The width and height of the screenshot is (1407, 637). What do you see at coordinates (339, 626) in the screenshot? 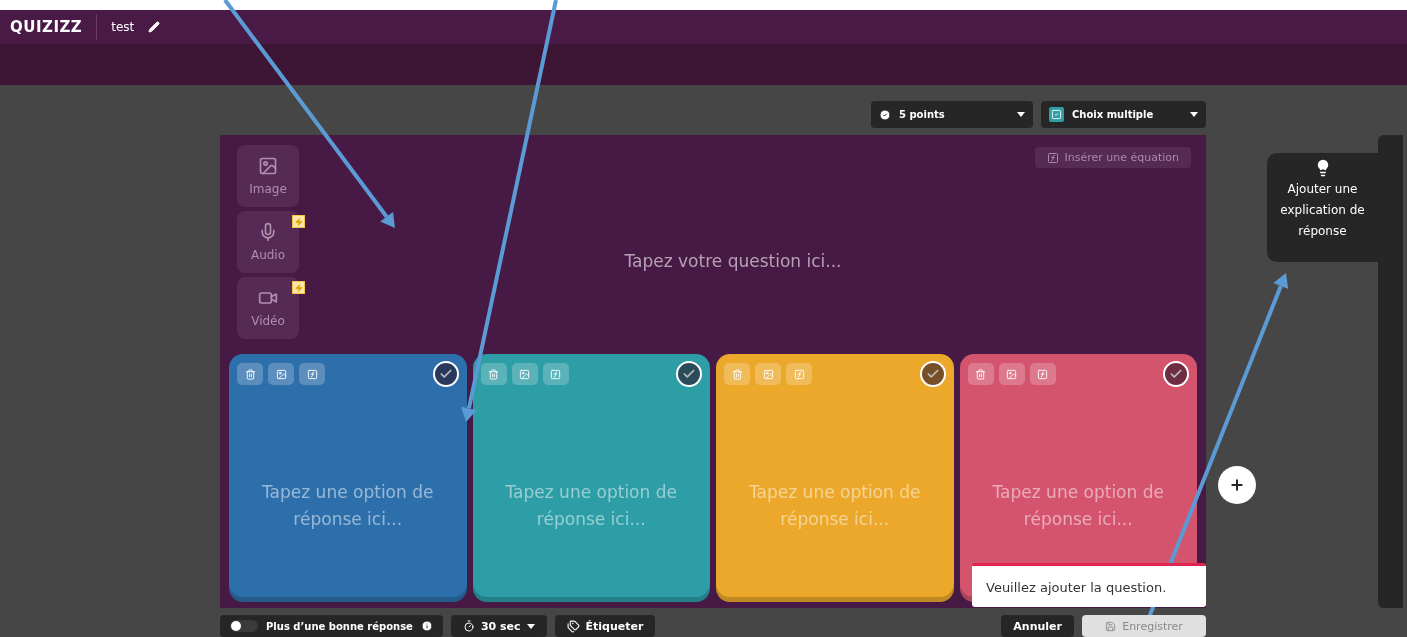
I see `toggle-label: Plus d’une bonne réponse` at bounding box center [339, 626].